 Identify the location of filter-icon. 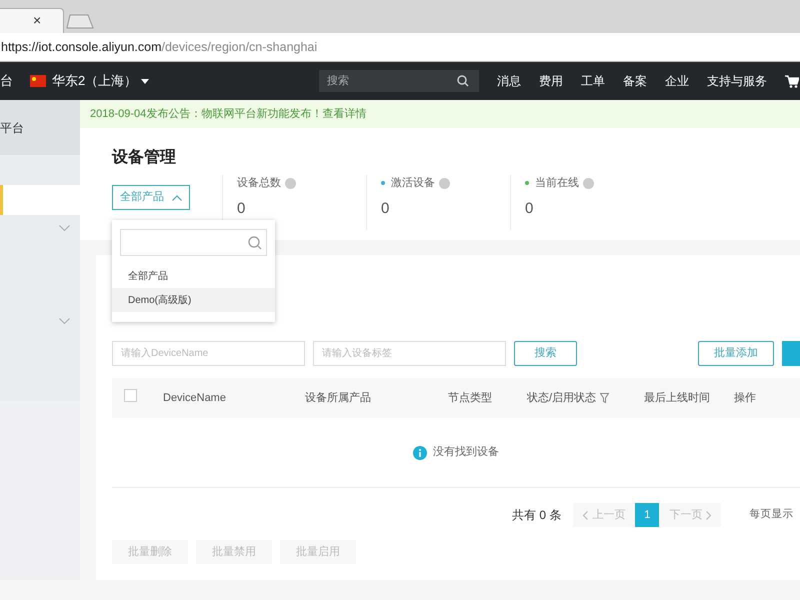
(605, 398).